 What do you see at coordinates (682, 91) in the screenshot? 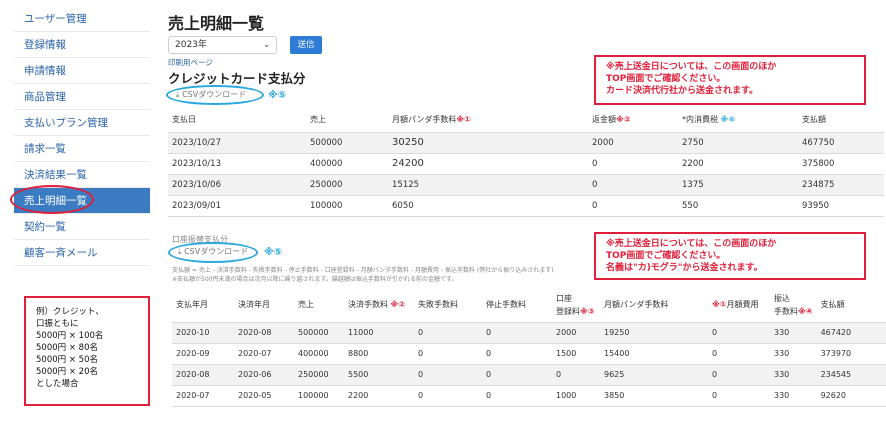
I see `credit-note-line: カード決済代行社から送金されます。` at bounding box center [682, 91].